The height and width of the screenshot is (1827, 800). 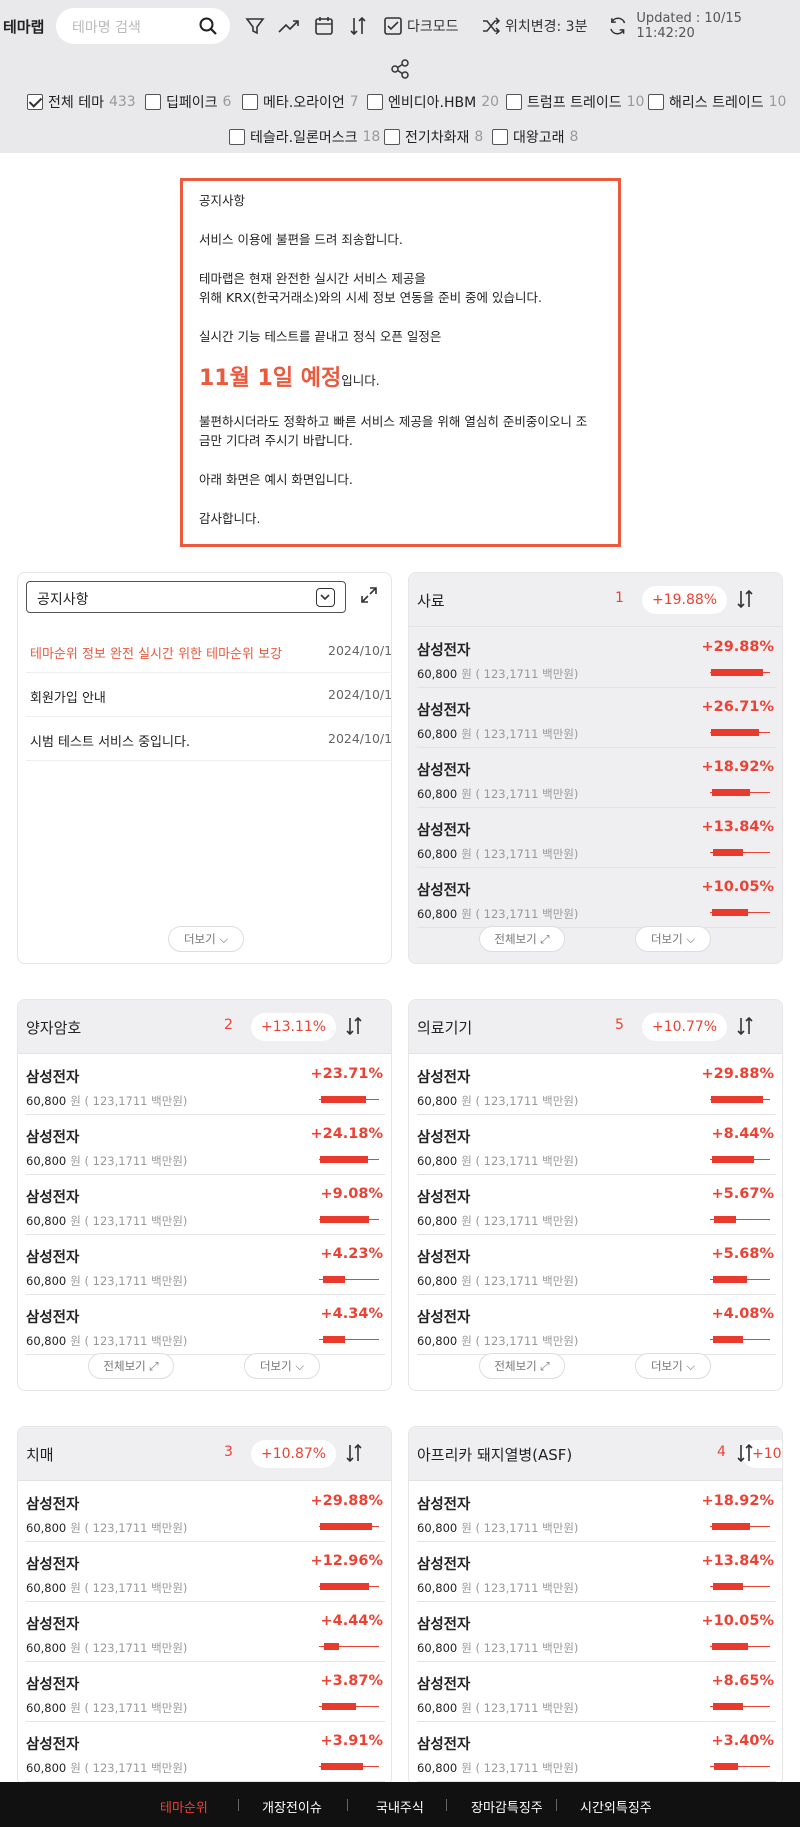 What do you see at coordinates (208, 739) in the screenshot?
I see `notice-list-item: 시범 테스트 서비스 중입니다. 2024/10/11` at bounding box center [208, 739].